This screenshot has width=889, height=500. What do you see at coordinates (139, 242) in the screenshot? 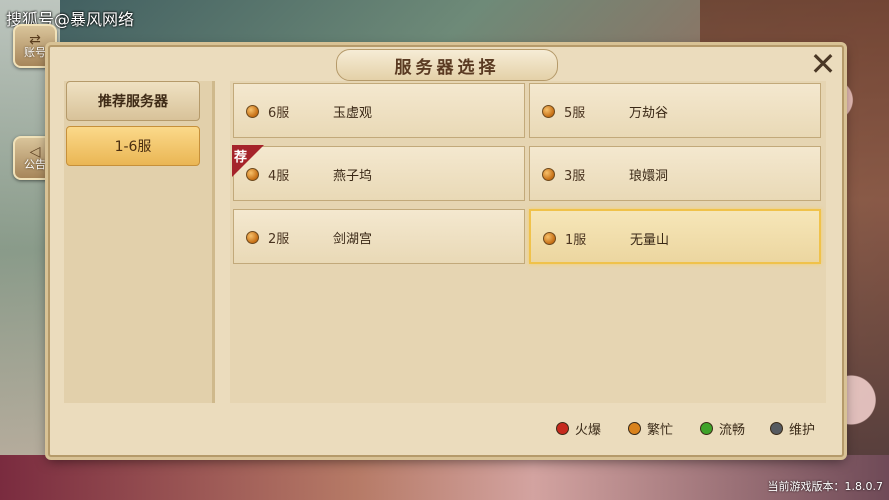
I see `category-panel: 推荐服务器 1-6服` at bounding box center [139, 242].